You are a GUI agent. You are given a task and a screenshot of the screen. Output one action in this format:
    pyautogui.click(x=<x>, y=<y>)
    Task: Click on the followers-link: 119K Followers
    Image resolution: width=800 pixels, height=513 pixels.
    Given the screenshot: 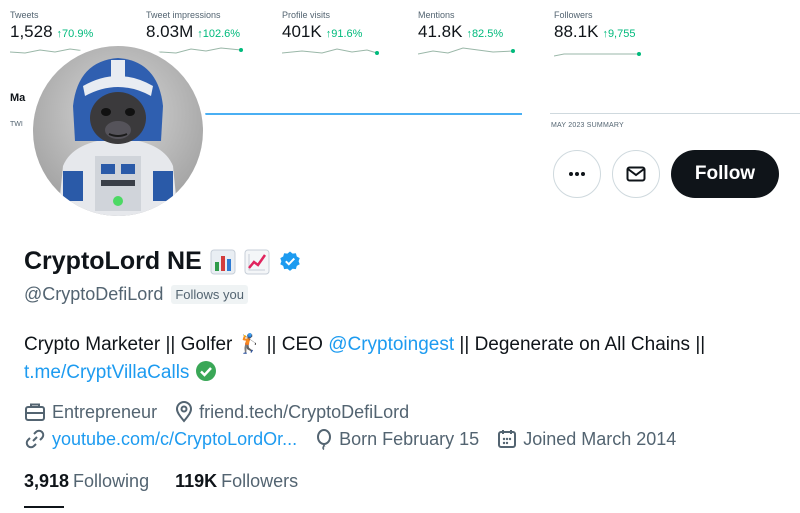 What is the action you would take?
    pyautogui.click(x=236, y=481)
    